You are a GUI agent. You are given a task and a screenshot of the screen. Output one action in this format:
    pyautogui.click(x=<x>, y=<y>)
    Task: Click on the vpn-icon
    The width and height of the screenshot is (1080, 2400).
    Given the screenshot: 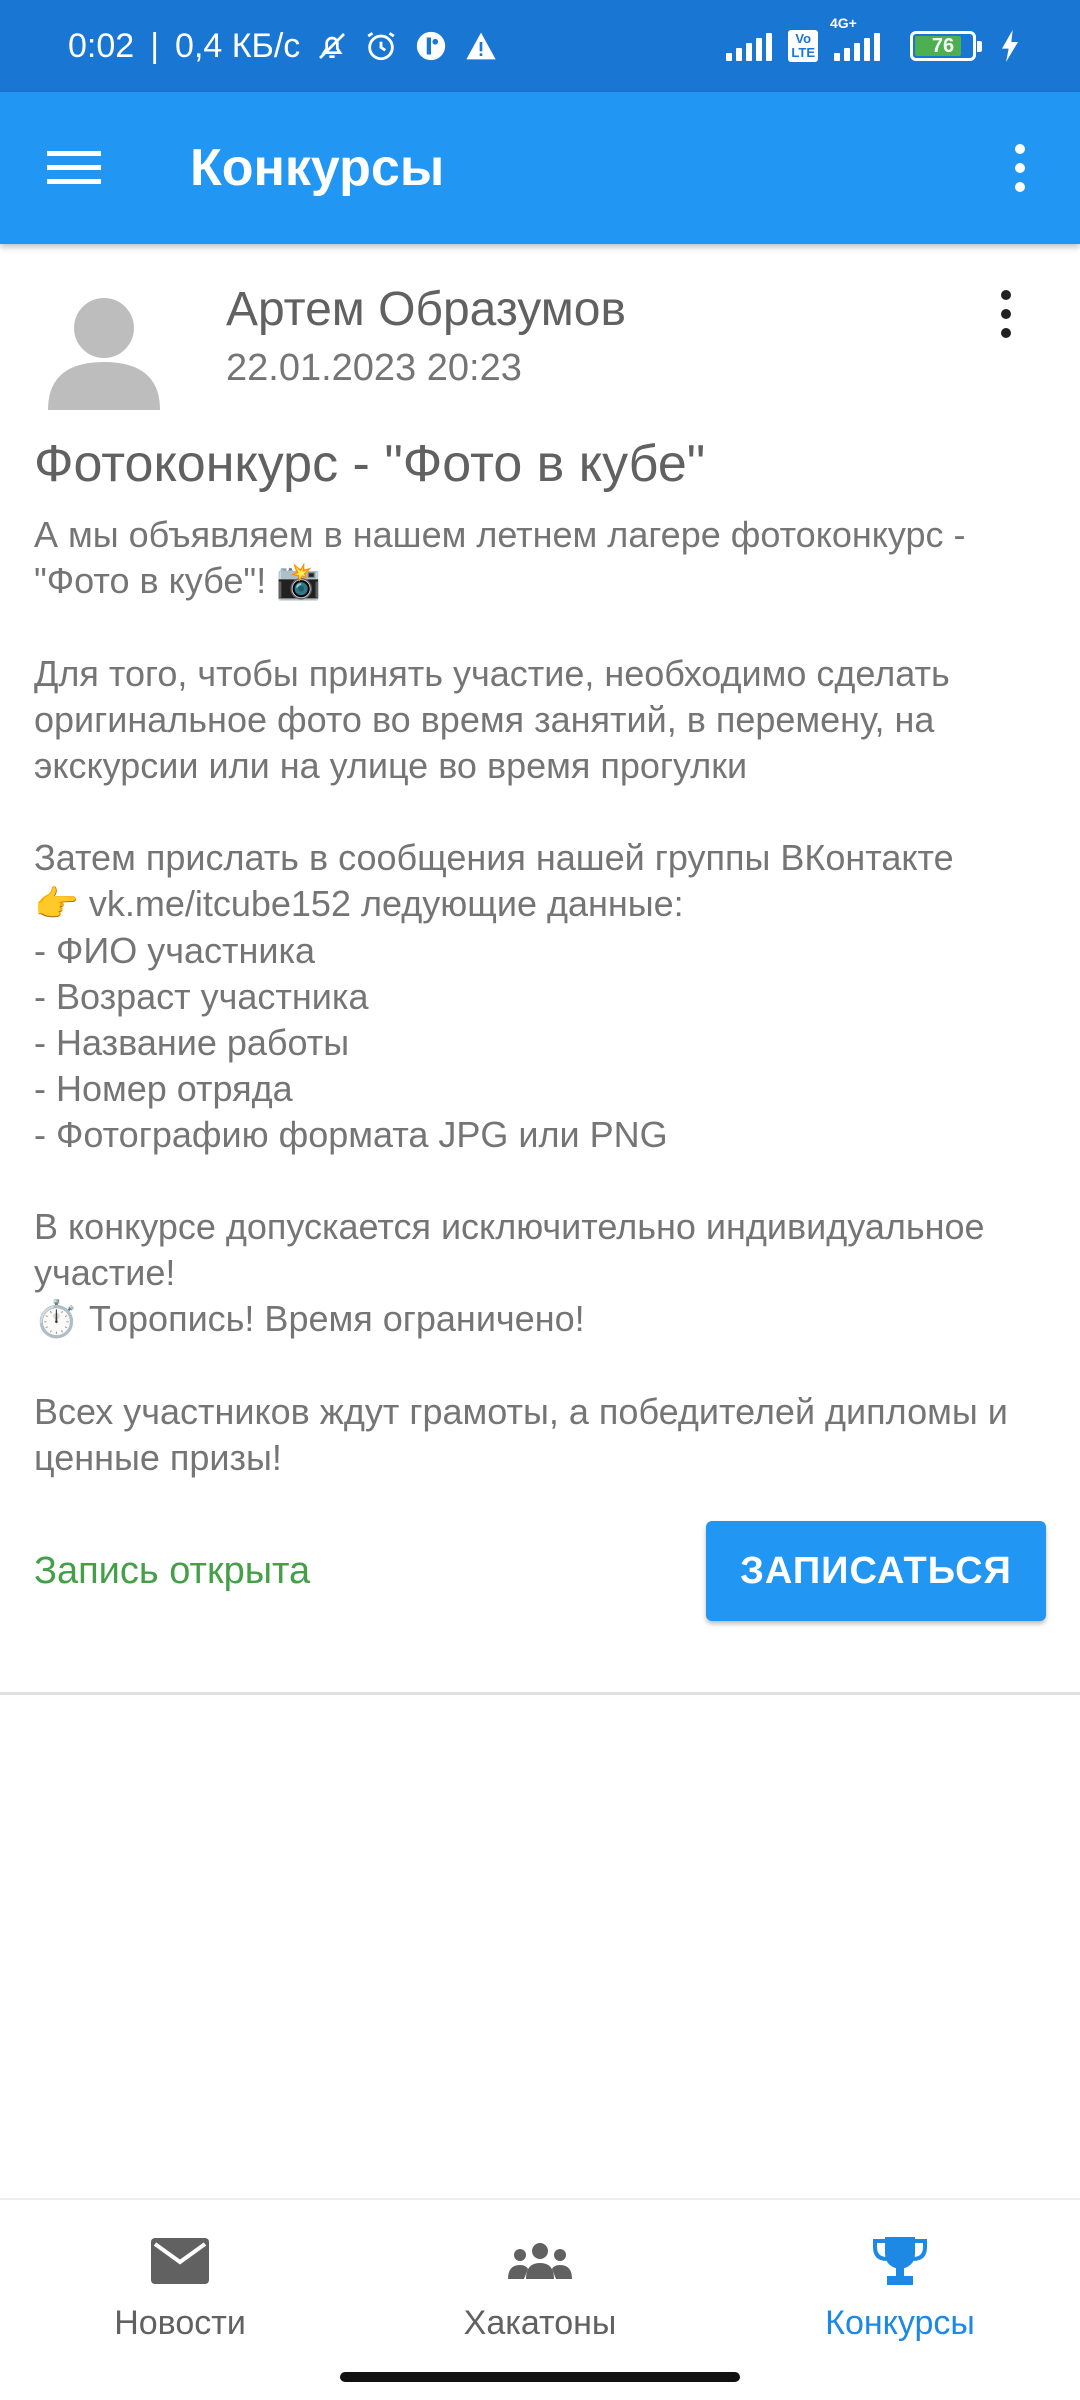 What is the action you would take?
    pyautogui.click(x=431, y=46)
    